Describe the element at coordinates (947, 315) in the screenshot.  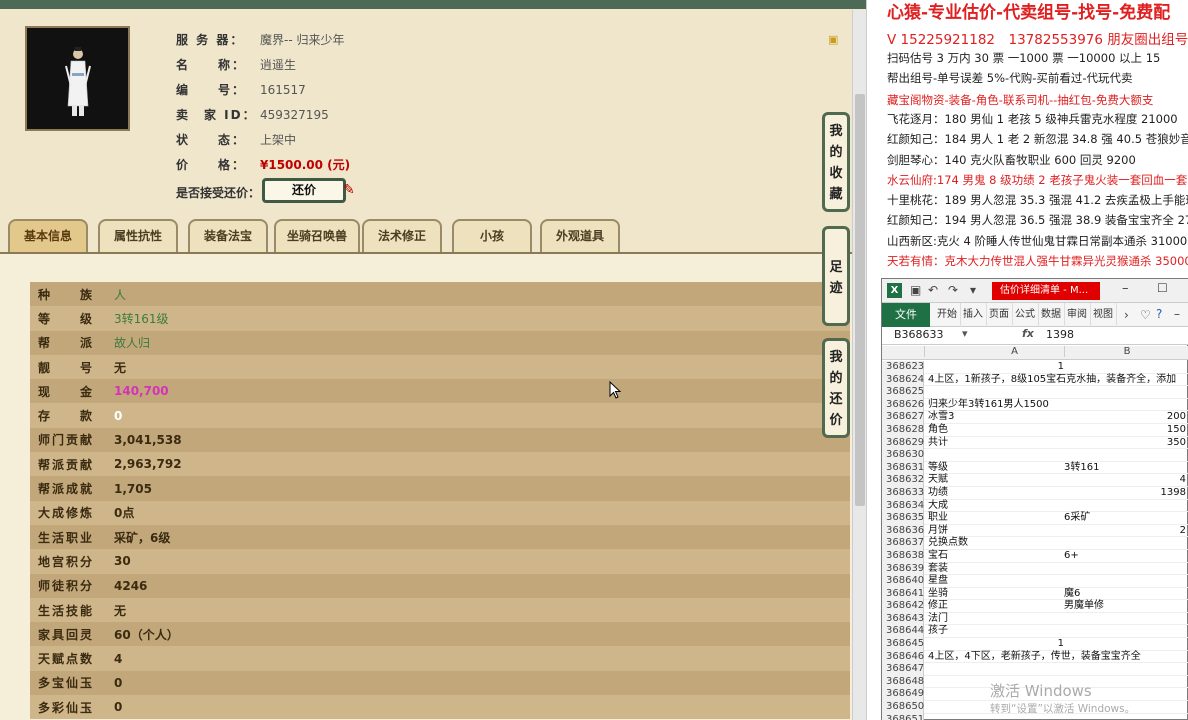
I see `ribbon-tab-home: 开始` at that location.